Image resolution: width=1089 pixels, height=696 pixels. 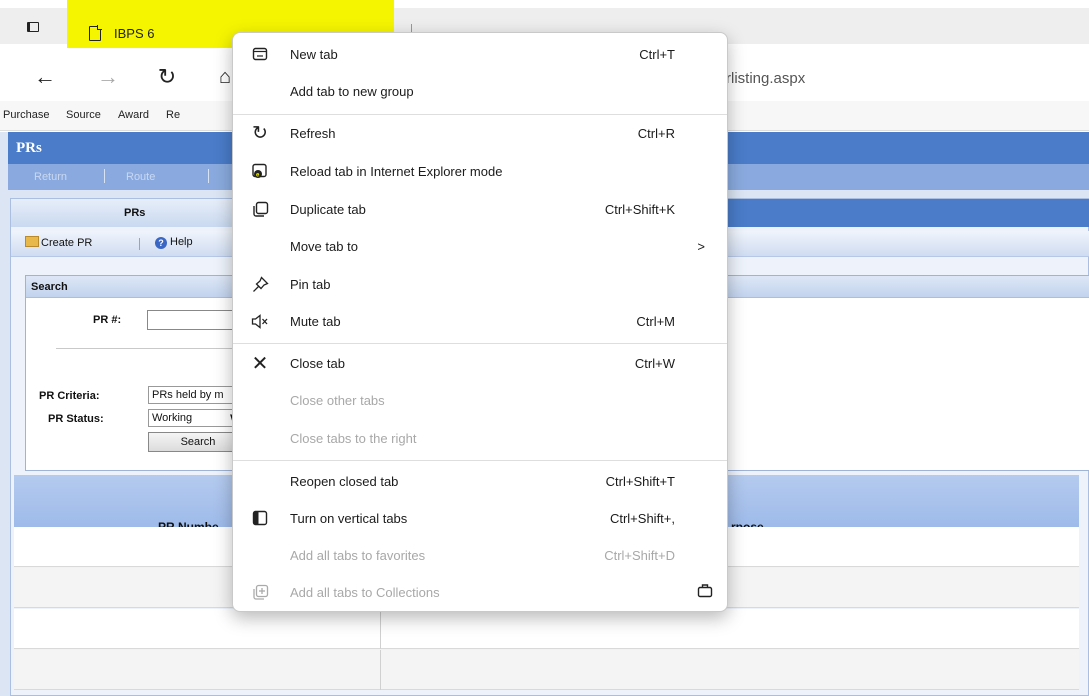 I want to click on menu-item-close-tabs-right: Close tabs to the right, so click(x=353, y=438).